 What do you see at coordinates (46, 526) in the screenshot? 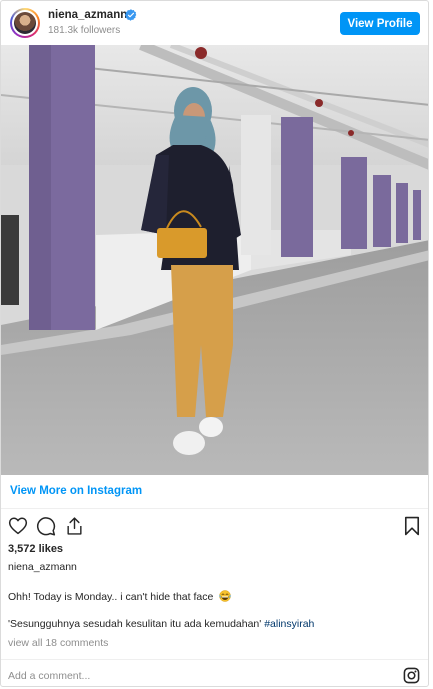
I see `comment-icon` at bounding box center [46, 526].